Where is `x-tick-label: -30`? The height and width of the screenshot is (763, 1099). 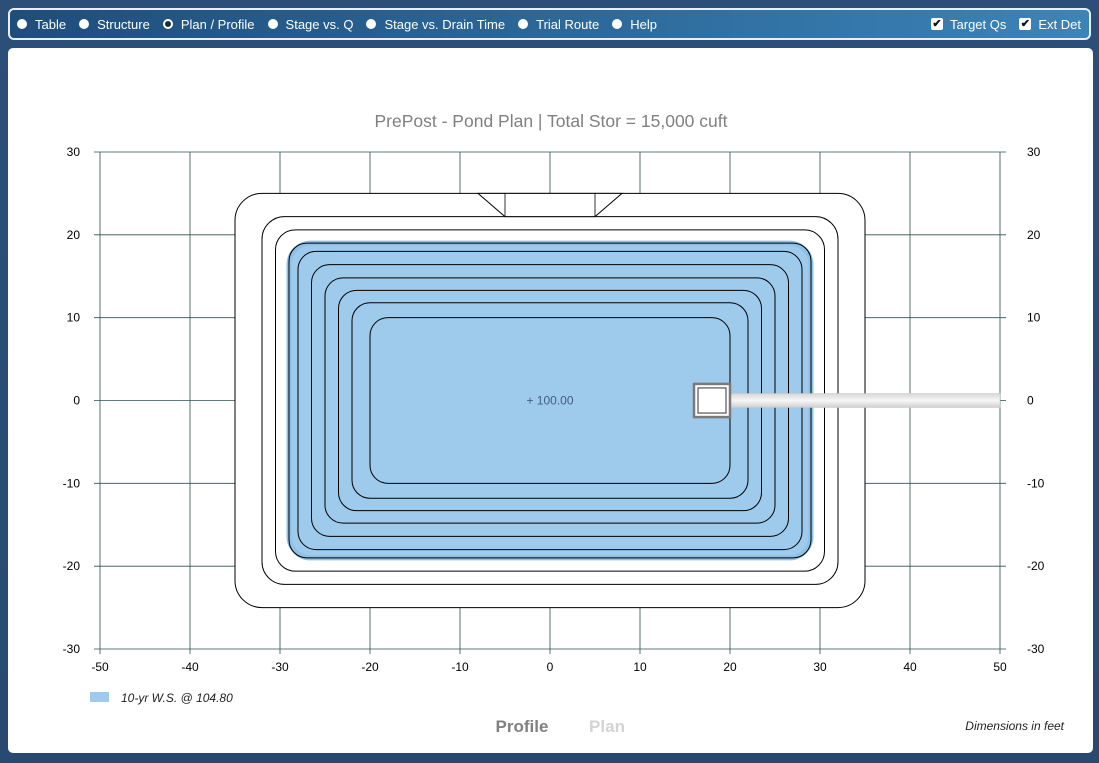 x-tick-label: -30 is located at coordinates (280, 667).